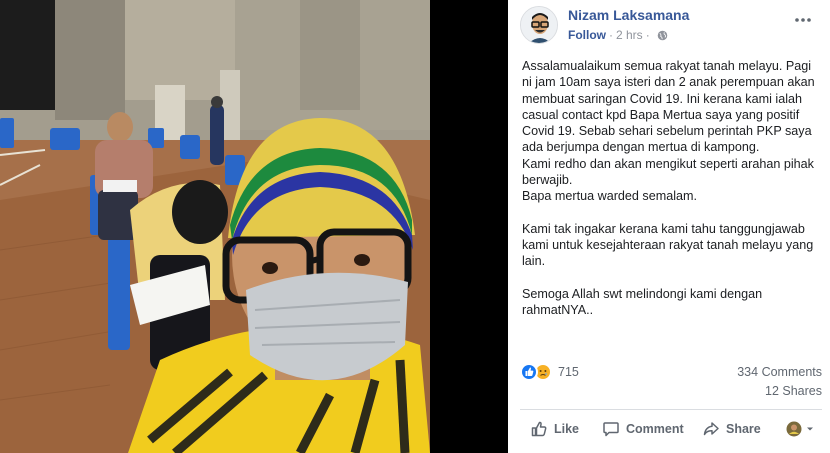 This screenshot has height=453, width=830. I want to click on post-as-selector, so click(800, 429).